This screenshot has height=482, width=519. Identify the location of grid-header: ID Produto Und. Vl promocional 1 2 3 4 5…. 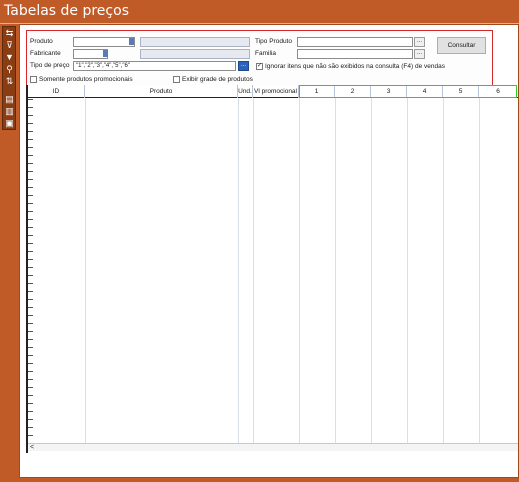
(273, 91).